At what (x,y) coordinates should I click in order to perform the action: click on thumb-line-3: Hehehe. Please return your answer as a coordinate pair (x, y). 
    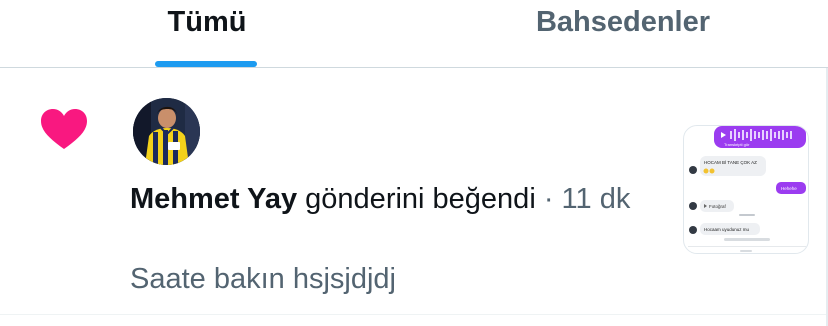
    Looking at the image, I should click on (789, 188).